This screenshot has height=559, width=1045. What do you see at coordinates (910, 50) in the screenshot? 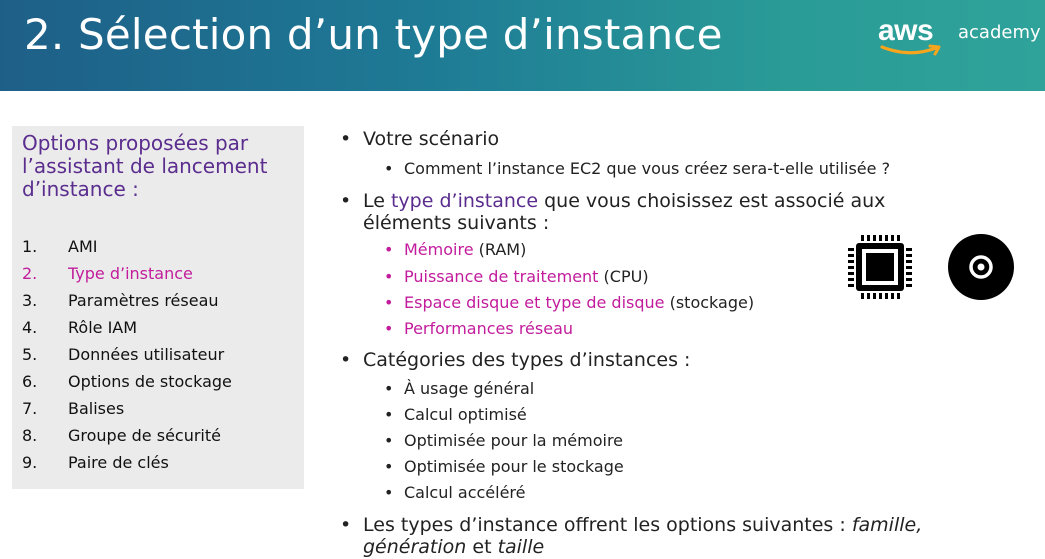
I see `aws-smile-icon` at bounding box center [910, 50].